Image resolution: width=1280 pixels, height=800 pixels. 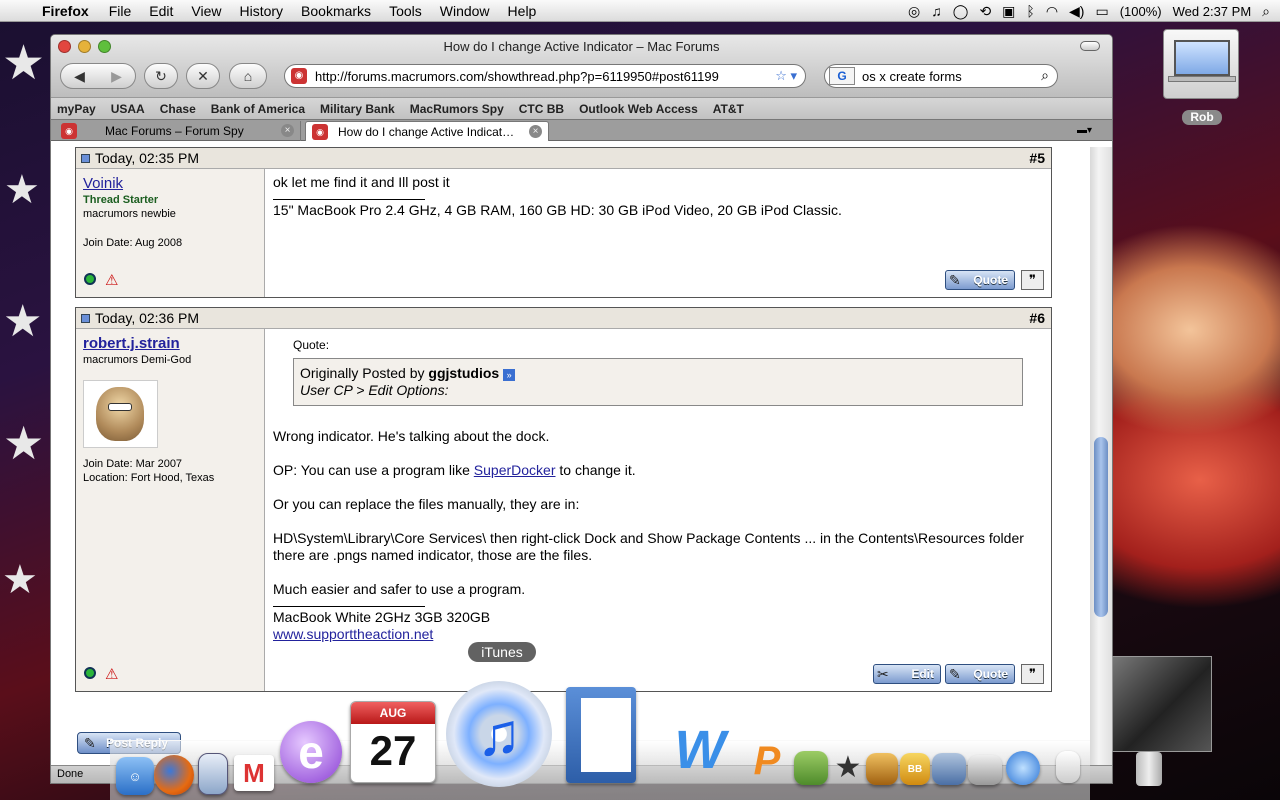 I want to click on itunes-menu-icon: ♫, so click(x=936, y=11).